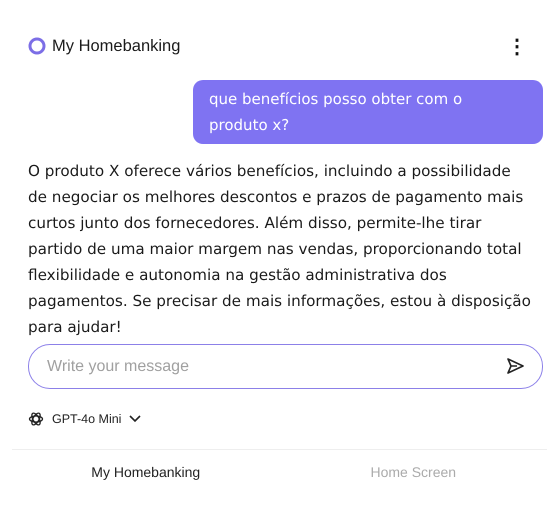 The image size is (547, 517). Describe the element at coordinates (135, 419) in the screenshot. I see `chevron-down-icon` at that location.